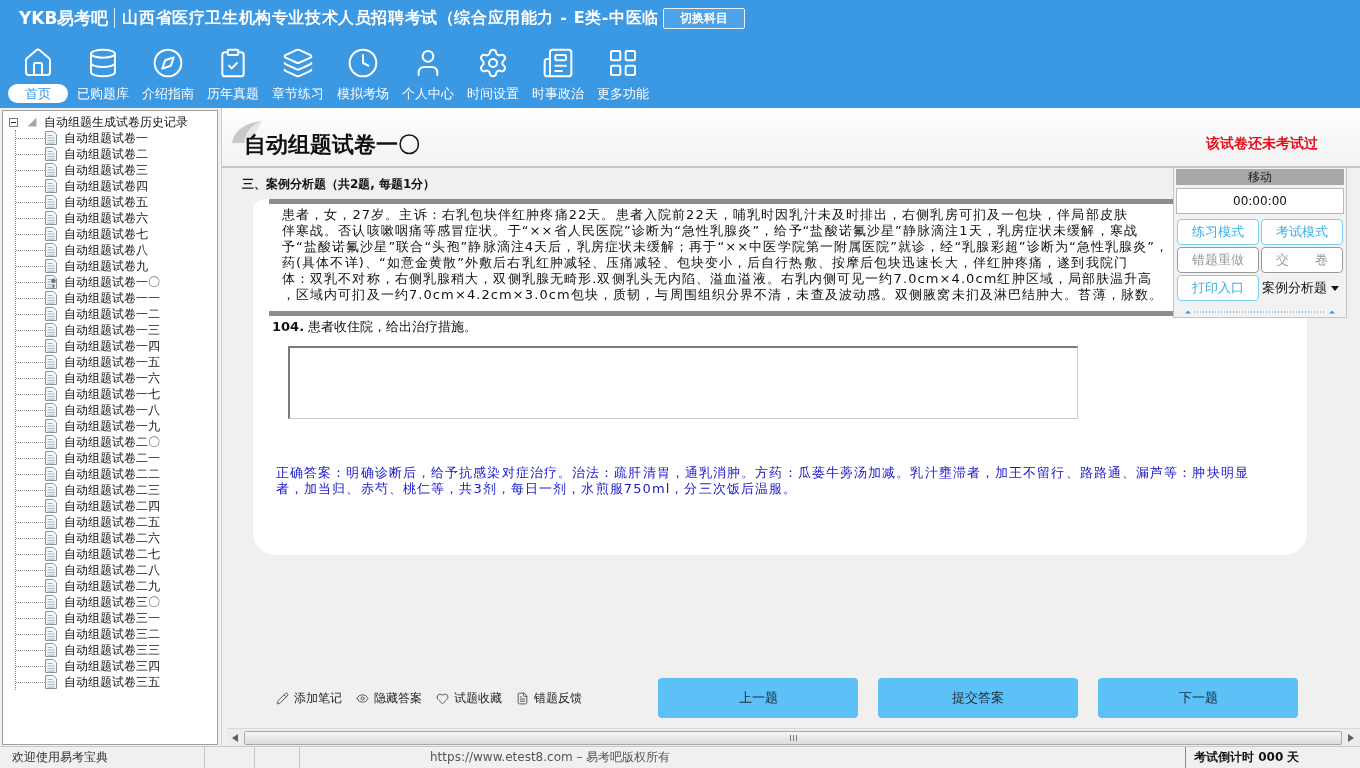  Describe the element at coordinates (112, 506) in the screenshot. I see `tree-item: 自动组题试卷二四` at that location.